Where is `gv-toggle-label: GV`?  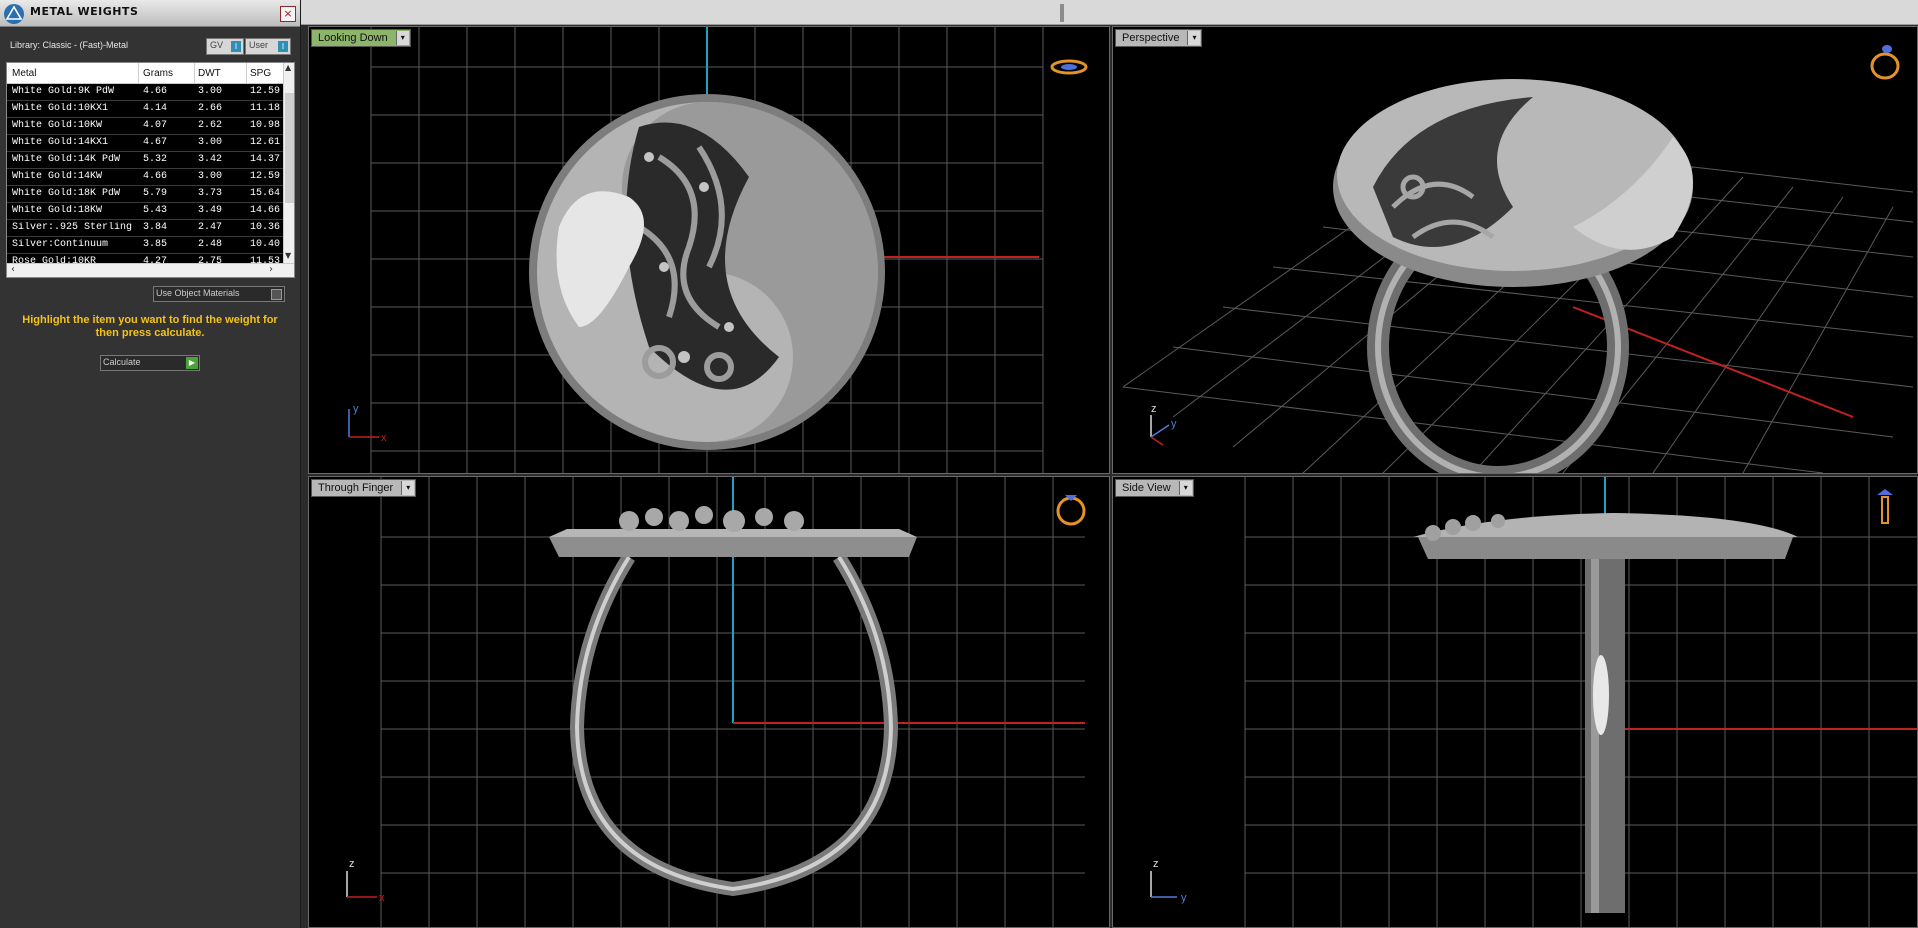
gv-toggle-label: GV is located at coordinates (217, 45).